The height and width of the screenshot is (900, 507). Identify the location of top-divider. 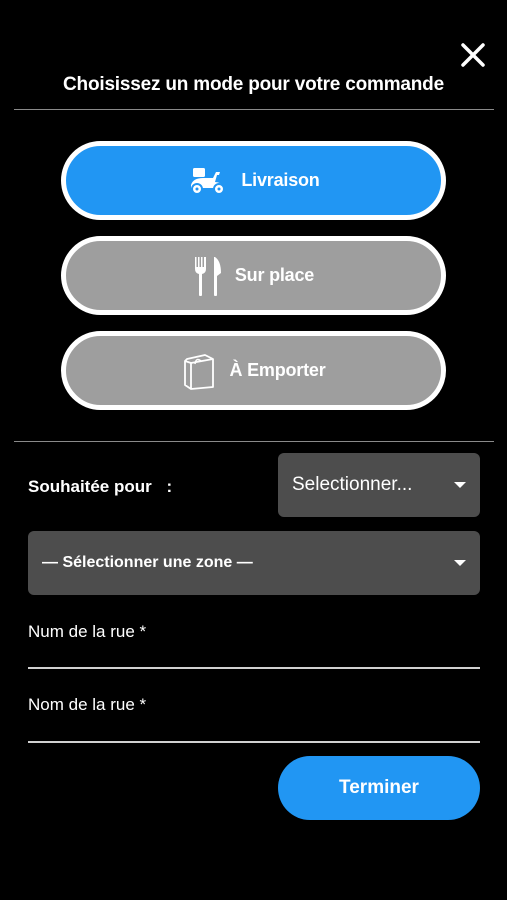
(254, 109).